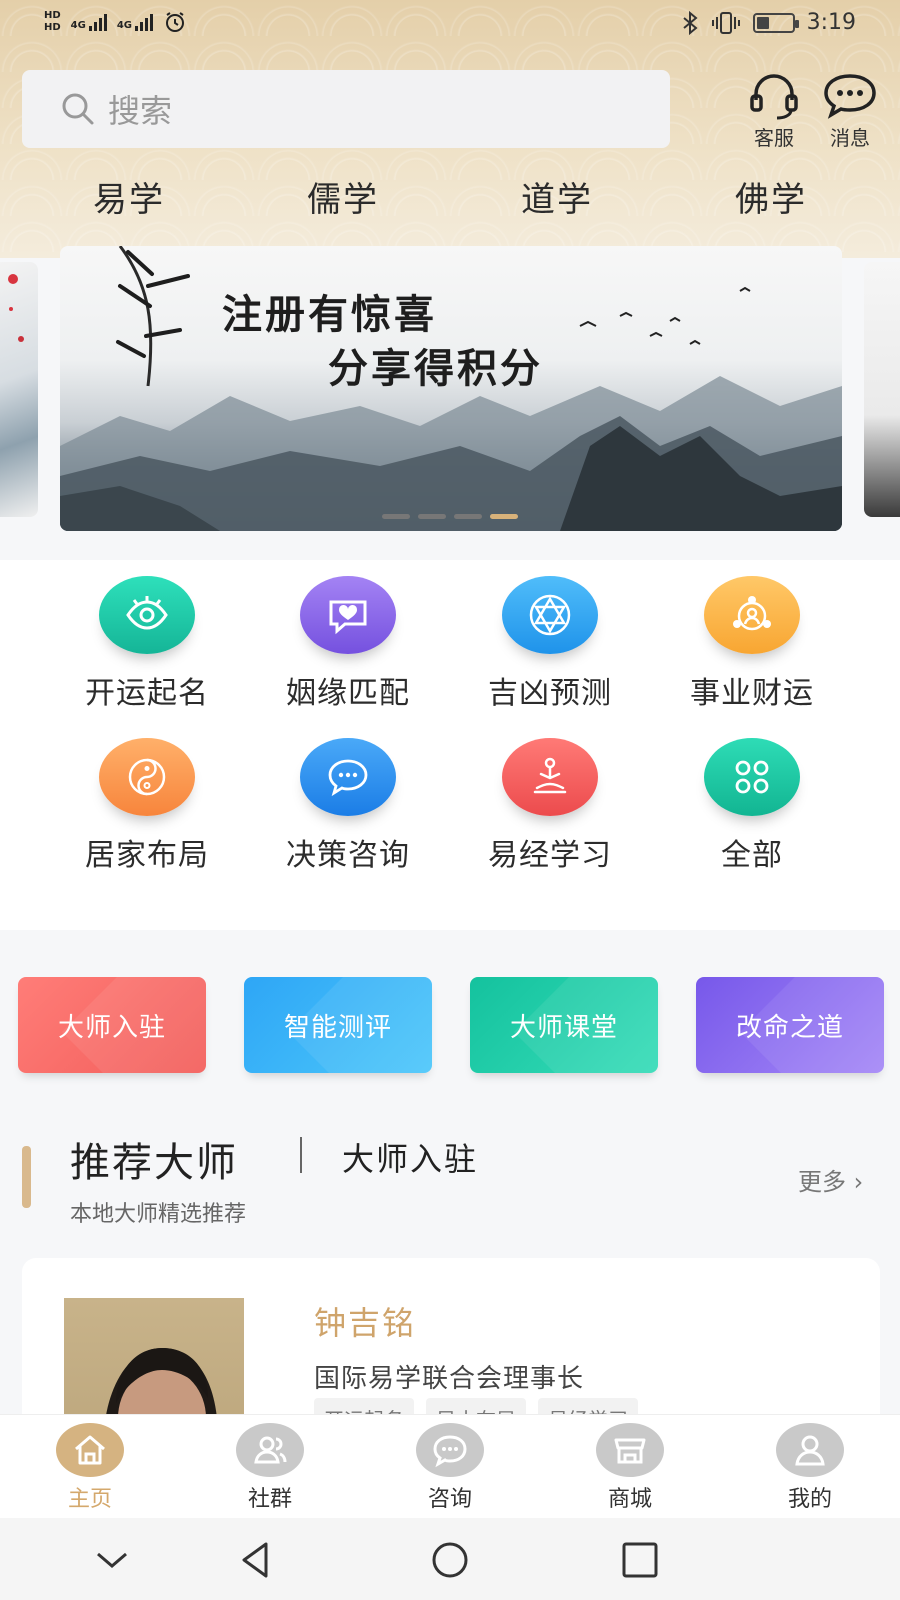 The image size is (900, 1600). I want to click on more-link: 更多 ›, so click(830, 1179).